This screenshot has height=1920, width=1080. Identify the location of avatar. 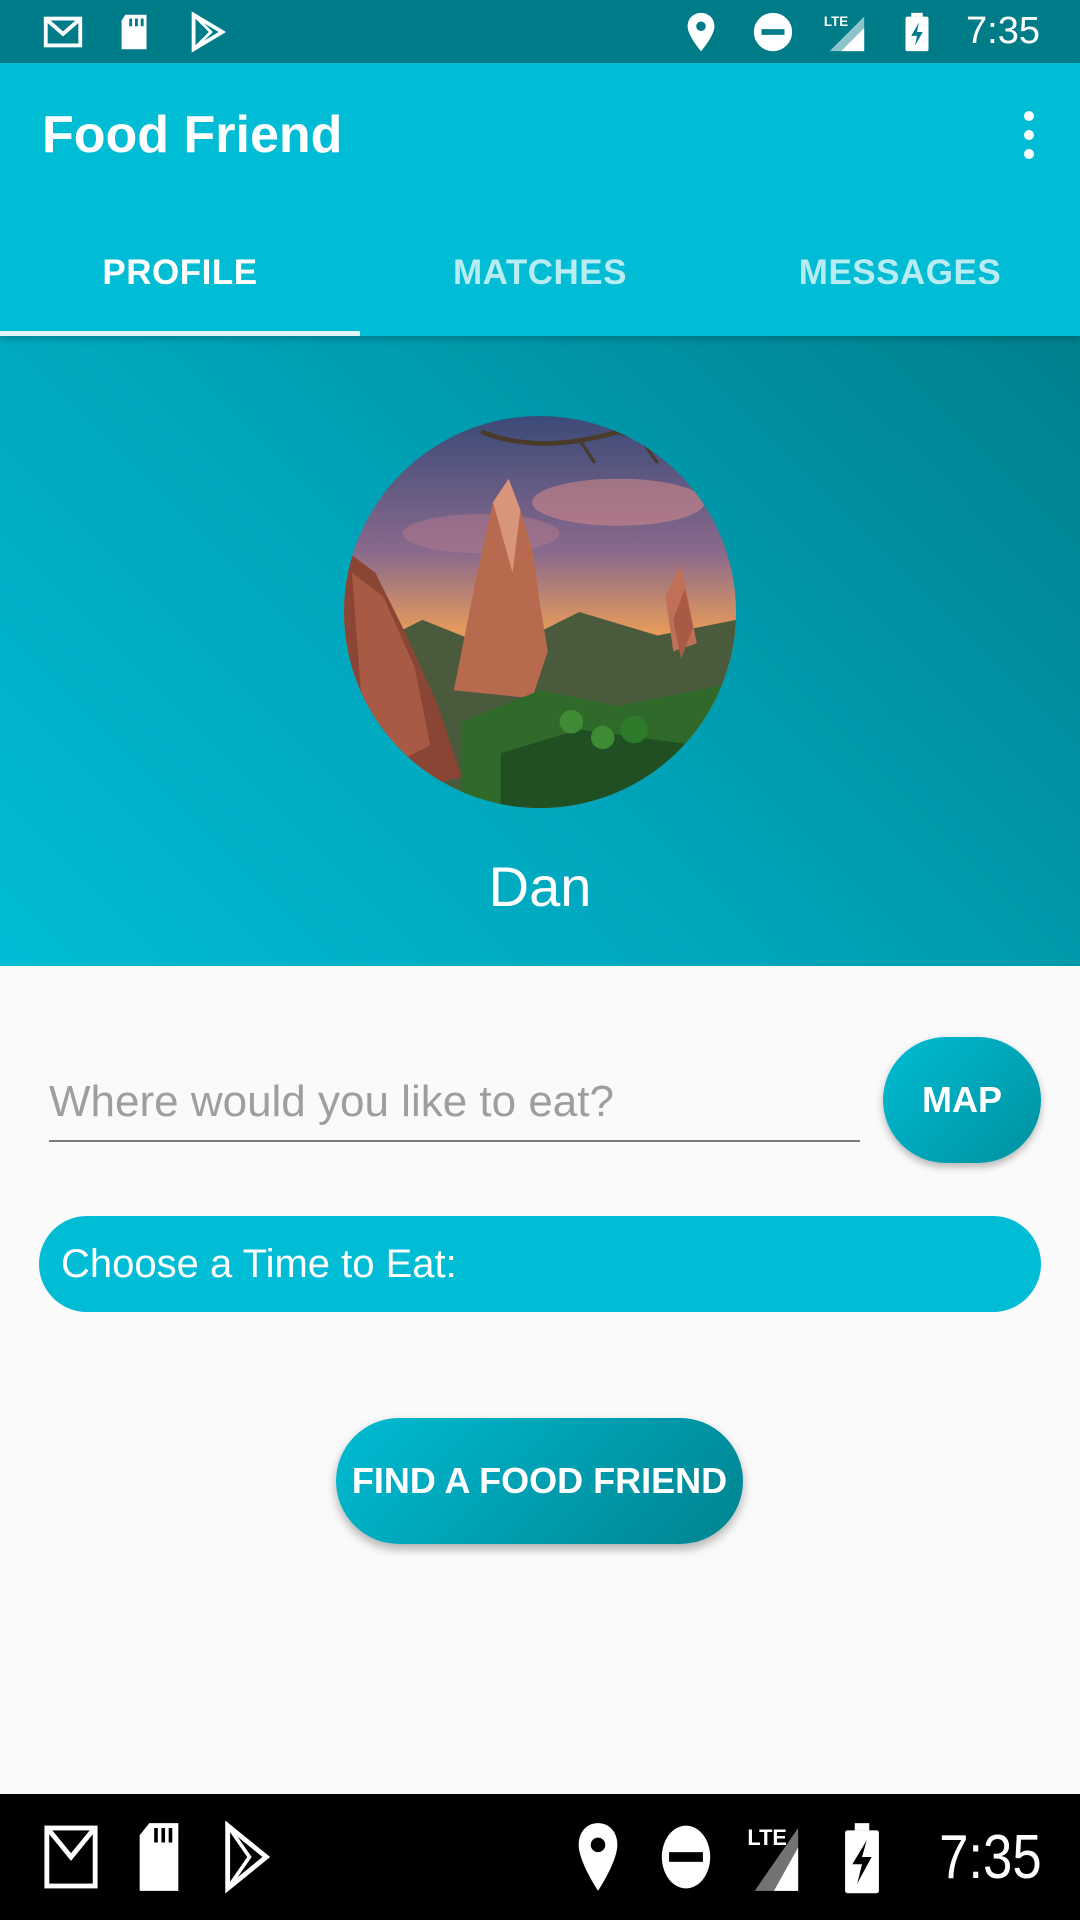
(540, 612).